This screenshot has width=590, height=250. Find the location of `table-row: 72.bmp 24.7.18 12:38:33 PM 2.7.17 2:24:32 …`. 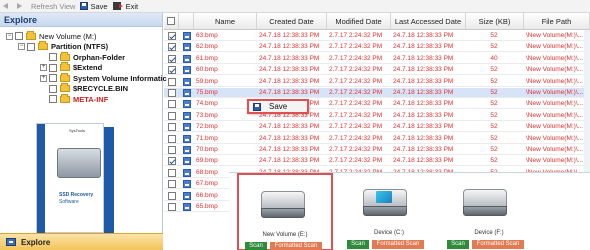

table-row: 72.bmp 24.7.18 12:38:33 PM 2.7.17 2:24:32 … is located at coordinates (377, 127).